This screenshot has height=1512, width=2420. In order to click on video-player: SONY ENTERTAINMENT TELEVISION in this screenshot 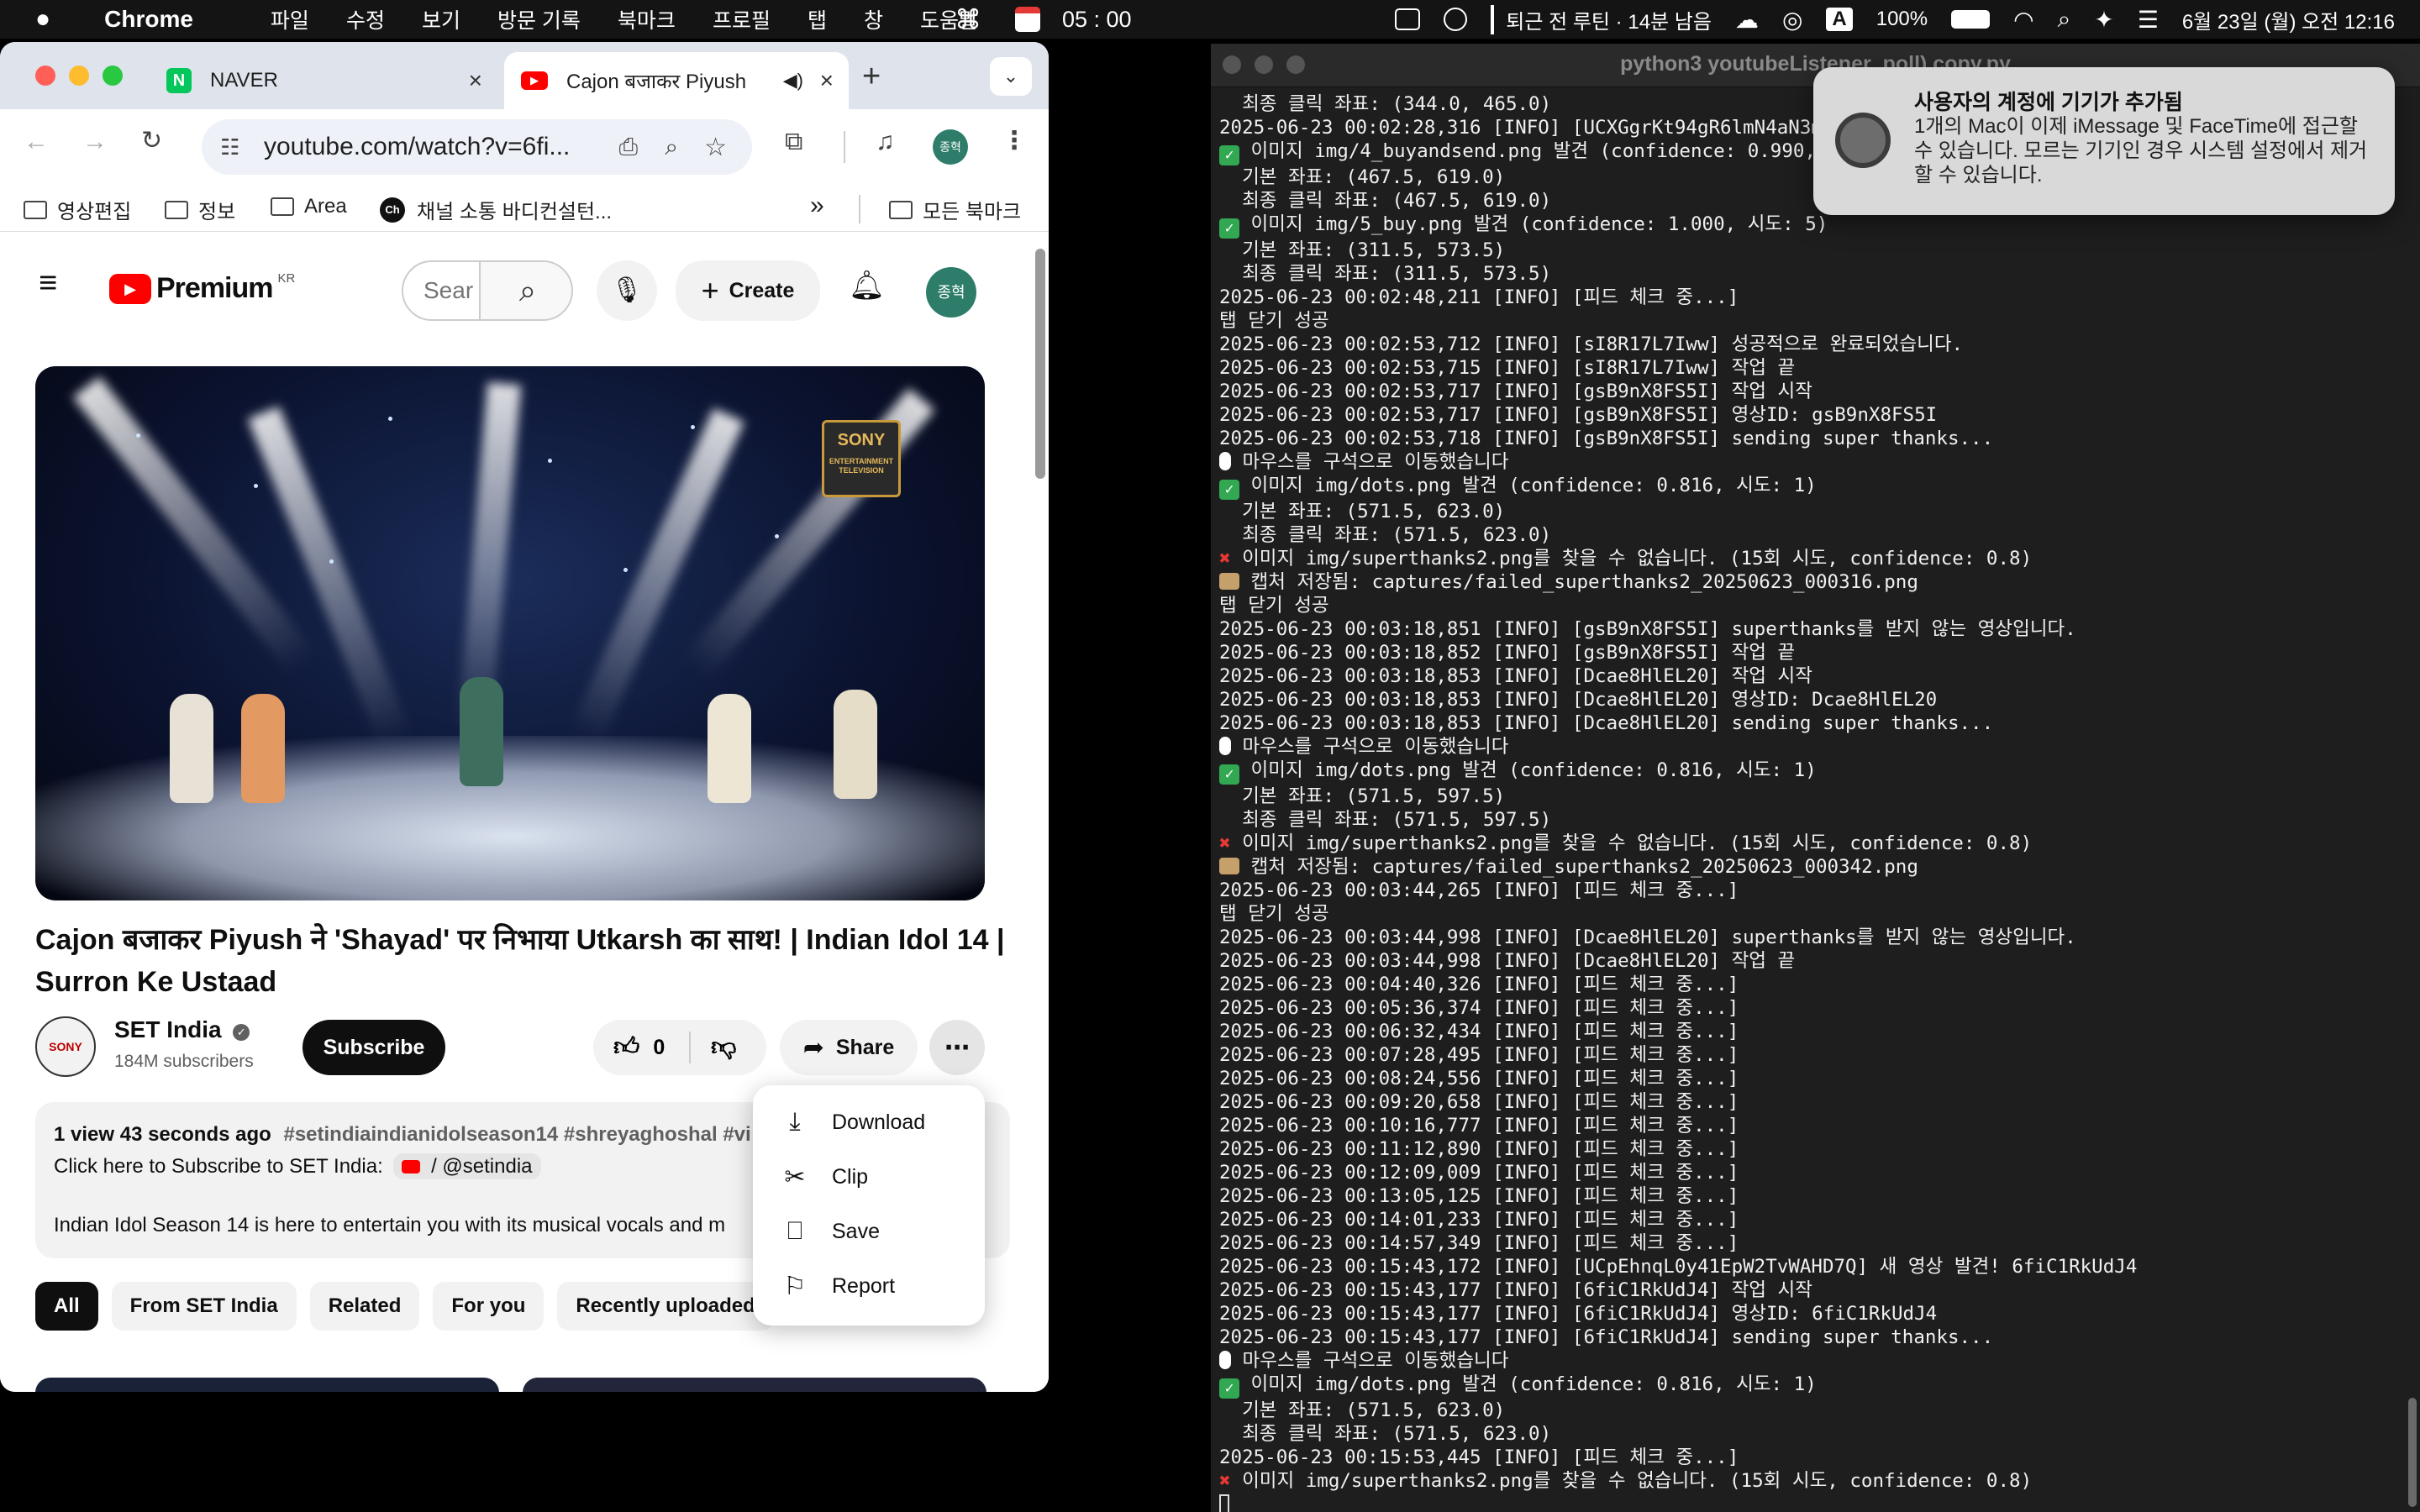, I will do `click(510, 633)`.